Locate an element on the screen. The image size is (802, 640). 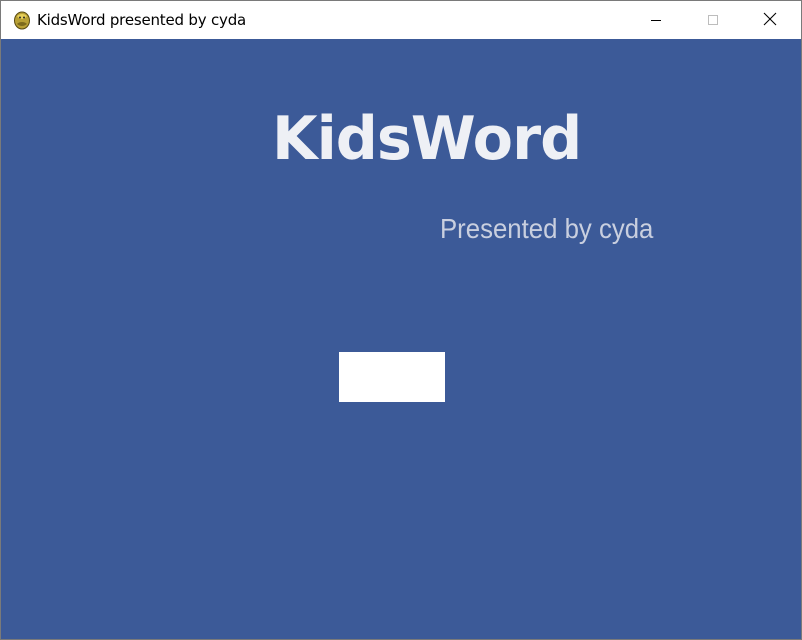
minimize-button is located at coordinates (656, 20).